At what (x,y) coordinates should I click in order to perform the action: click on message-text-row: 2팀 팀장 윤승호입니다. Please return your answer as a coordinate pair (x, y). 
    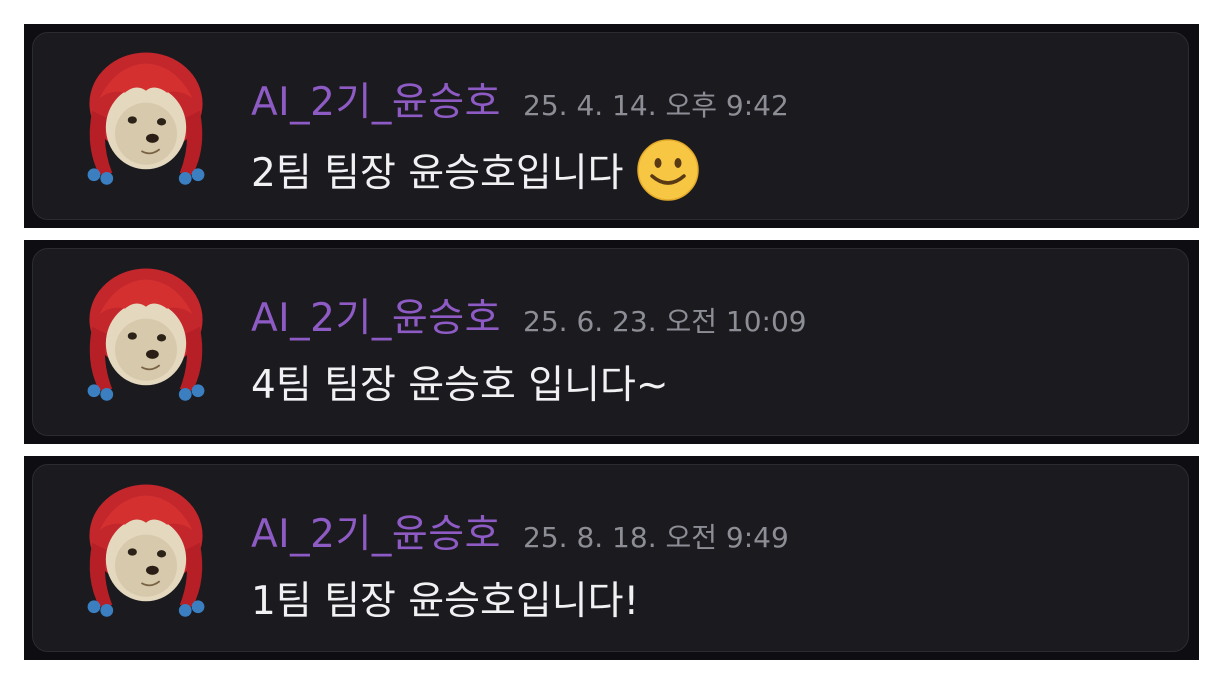
    Looking at the image, I should click on (475, 170).